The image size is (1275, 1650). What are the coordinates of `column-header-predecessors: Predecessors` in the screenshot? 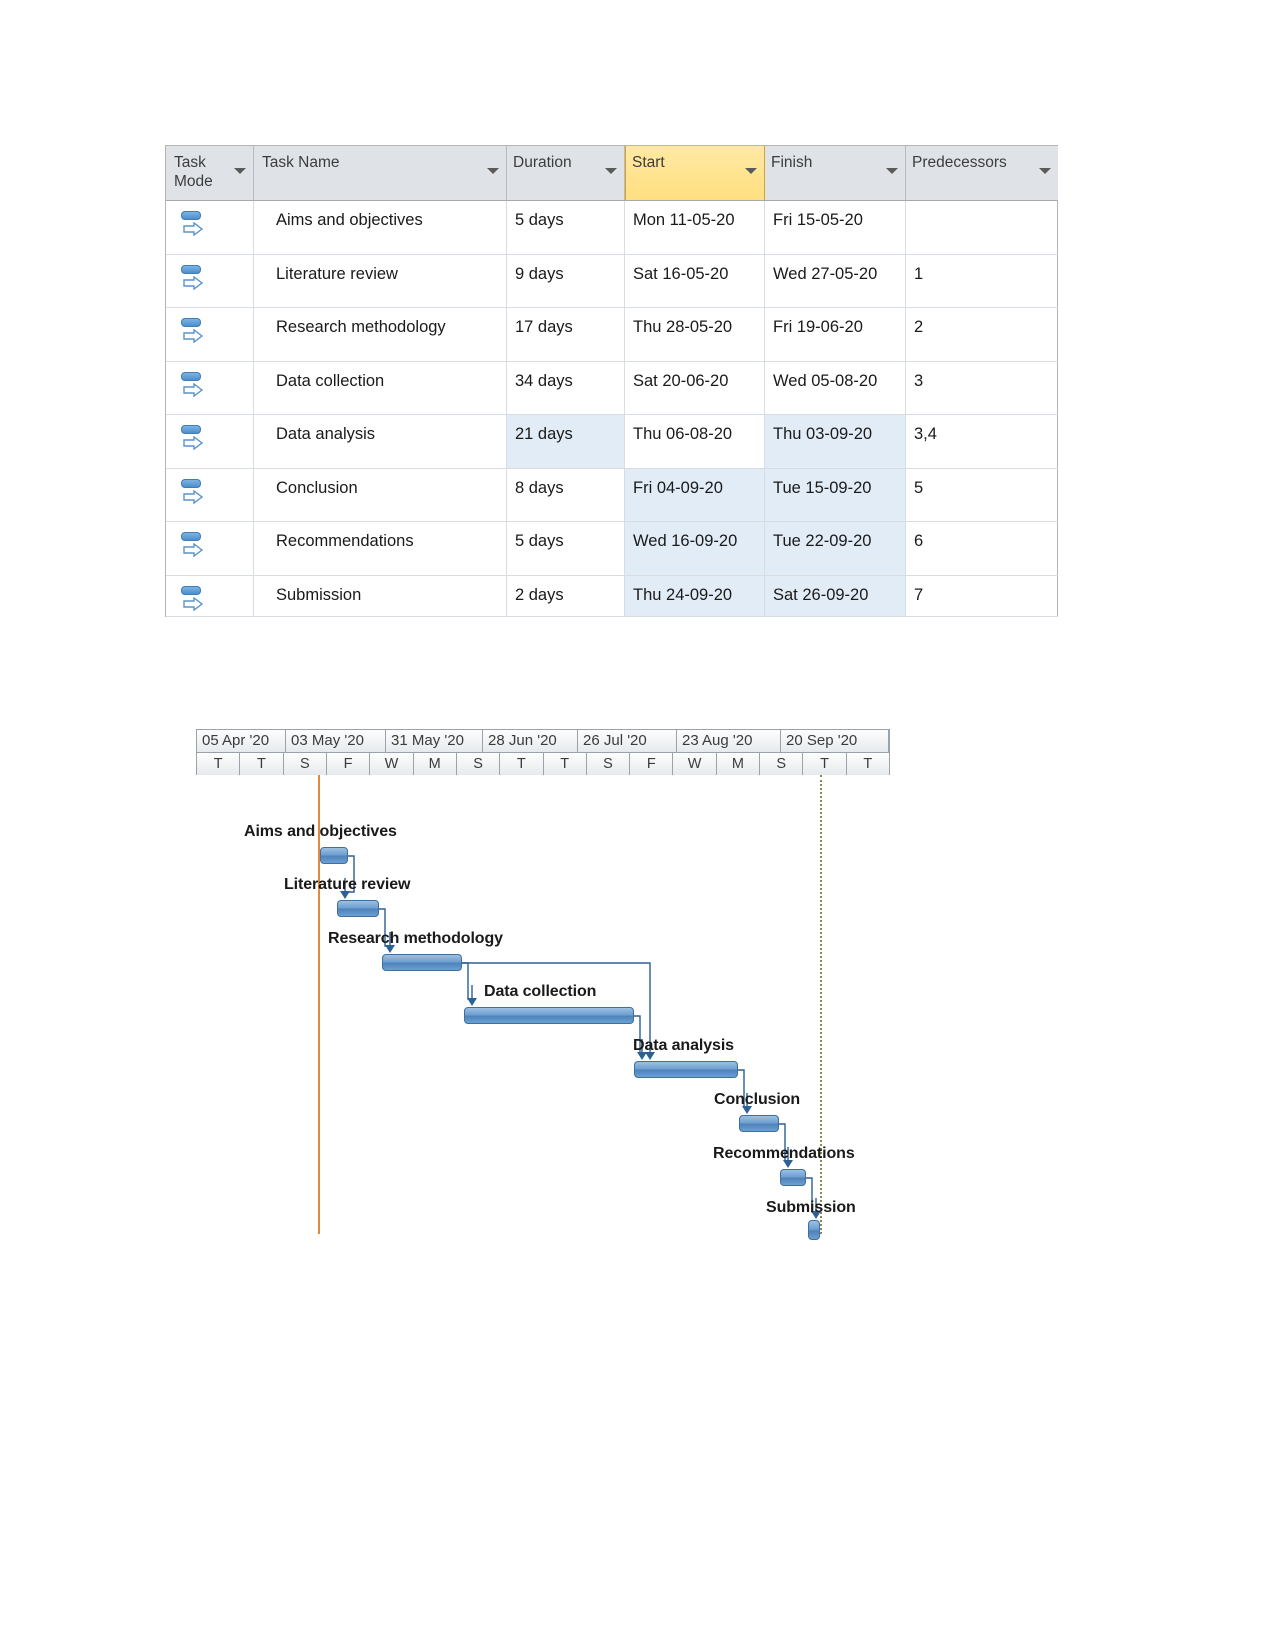 It's located at (982, 173).